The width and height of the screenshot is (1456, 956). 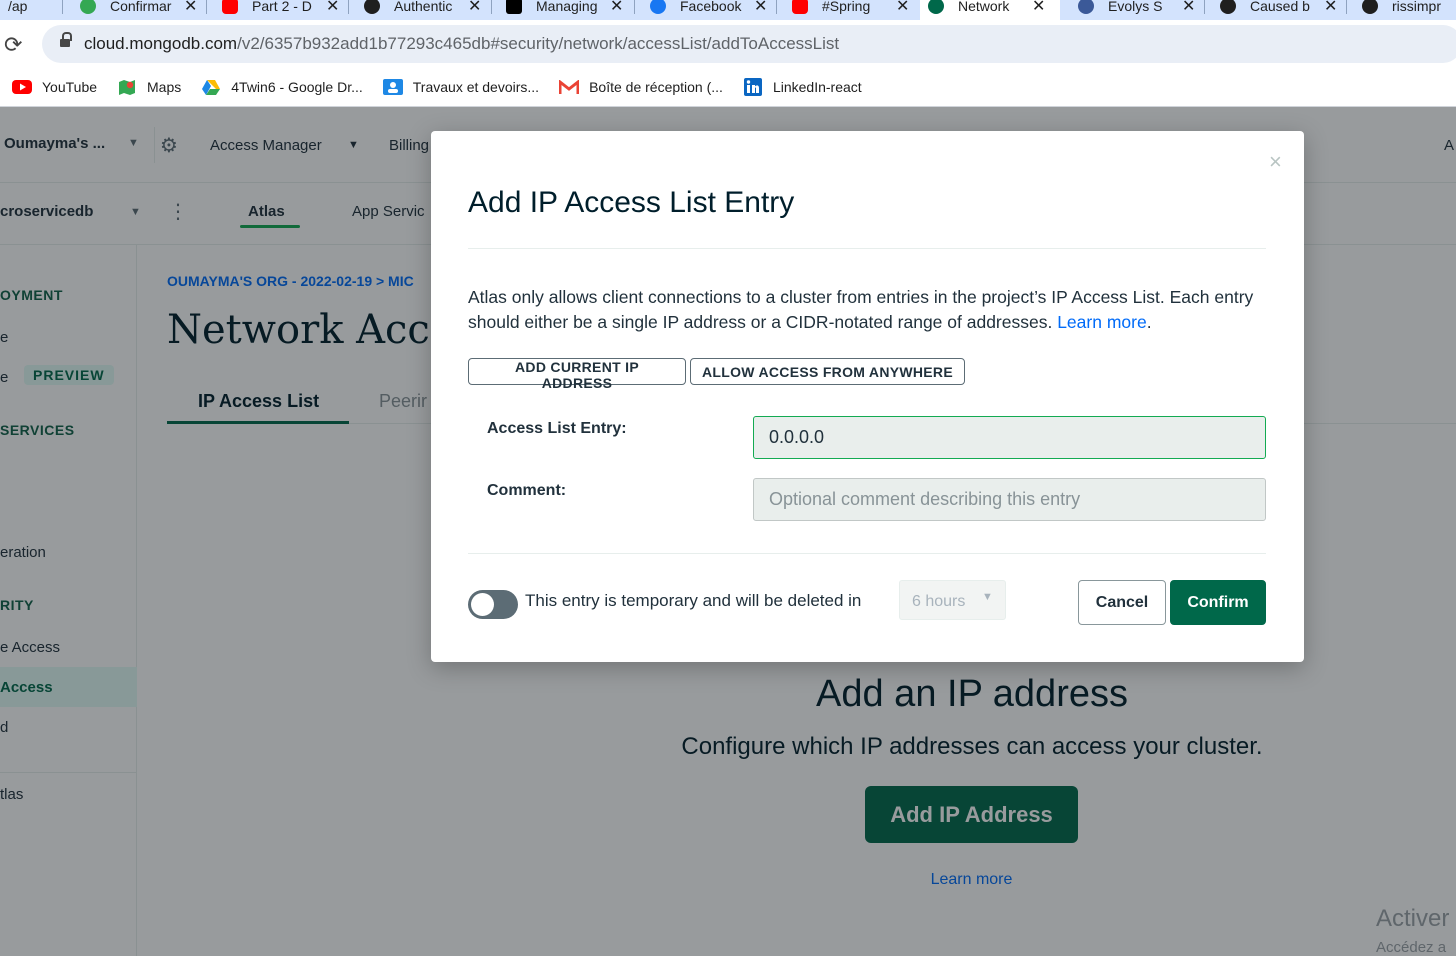 What do you see at coordinates (211, 87) in the screenshot?
I see `google-drive-icon` at bounding box center [211, 87].